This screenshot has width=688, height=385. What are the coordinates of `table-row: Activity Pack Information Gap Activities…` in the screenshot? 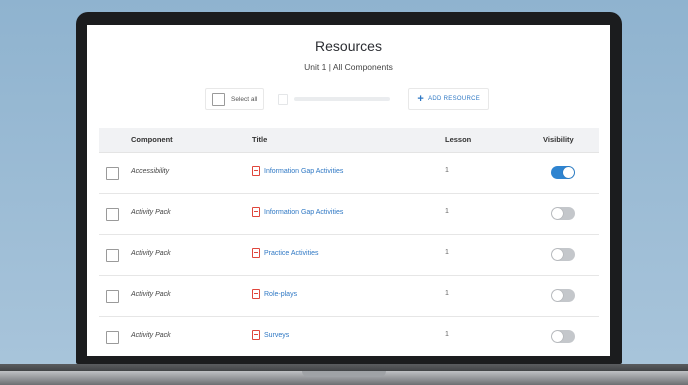 It's located at (349, 214).